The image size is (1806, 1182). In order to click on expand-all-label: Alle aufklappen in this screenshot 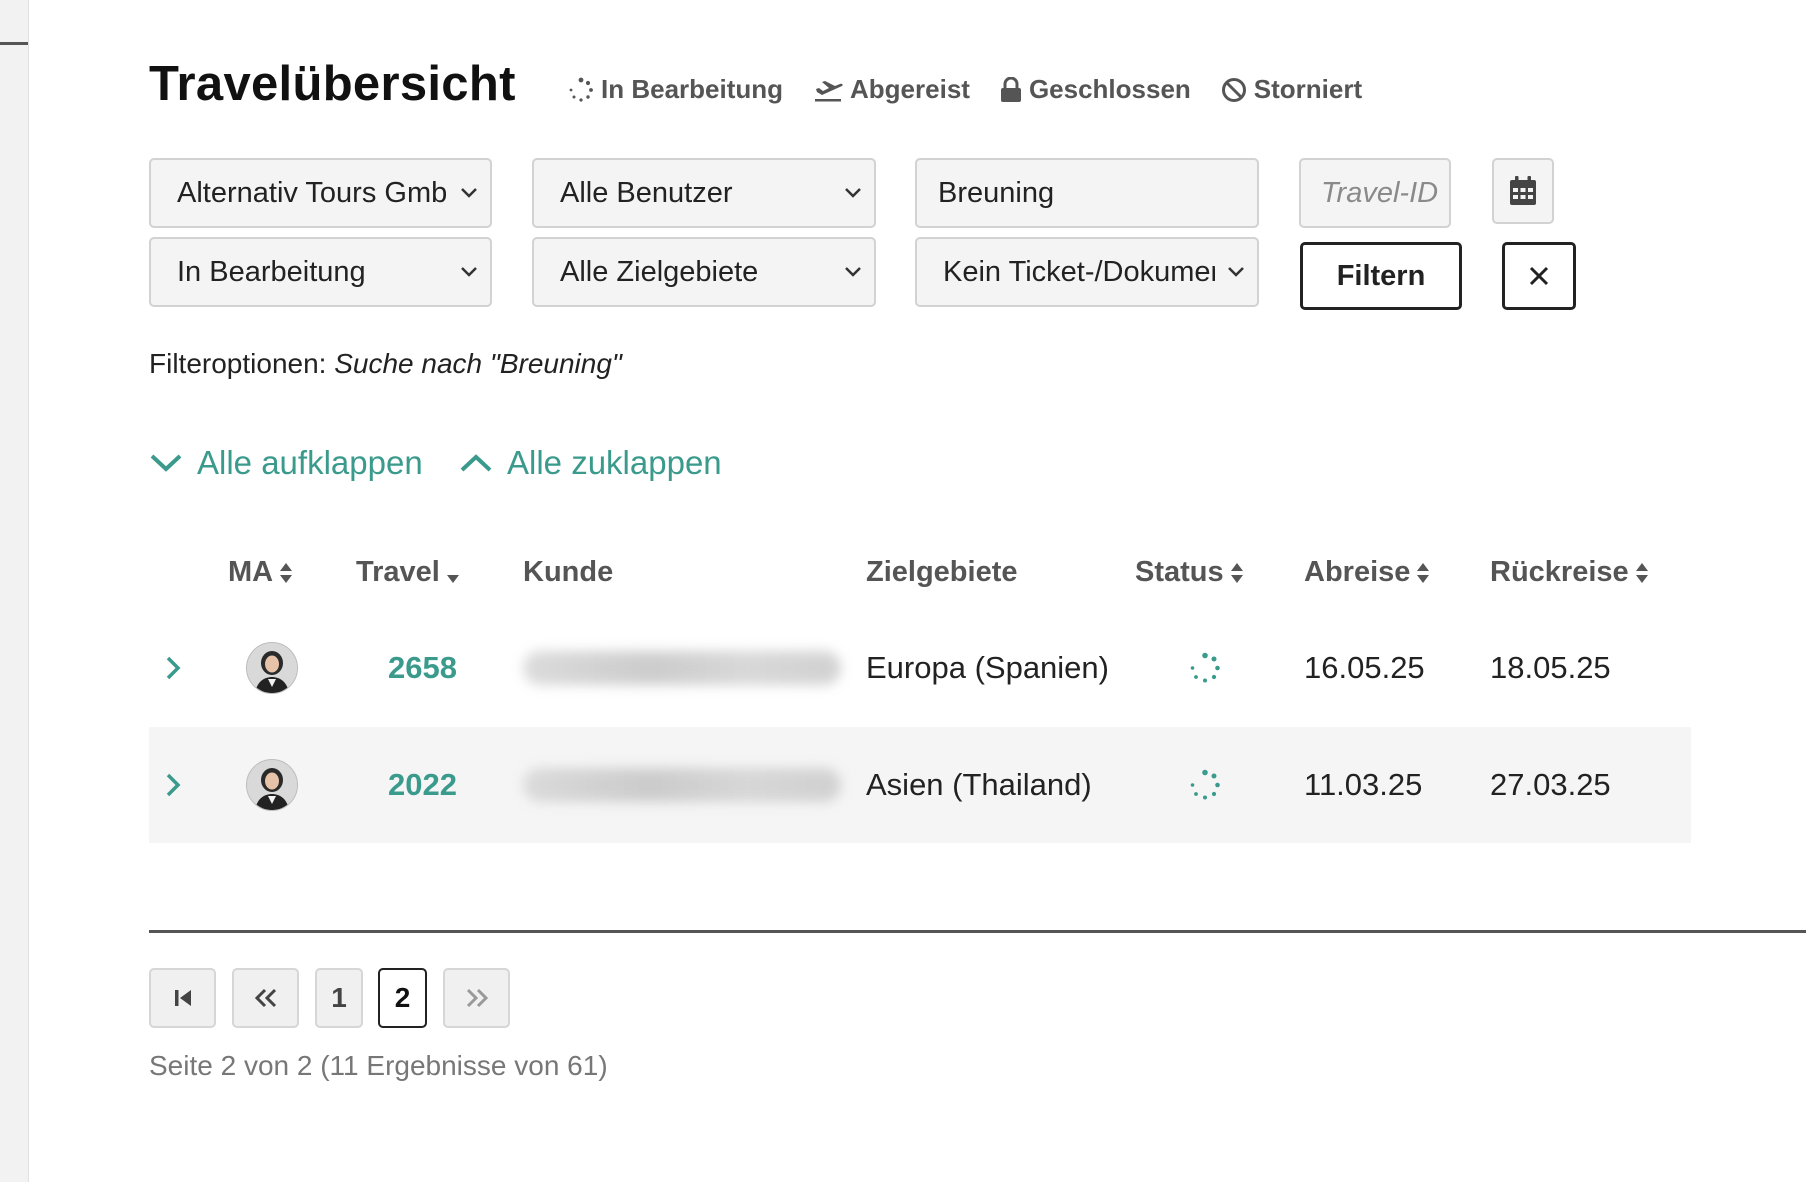, I will do `click(310, 462)`.